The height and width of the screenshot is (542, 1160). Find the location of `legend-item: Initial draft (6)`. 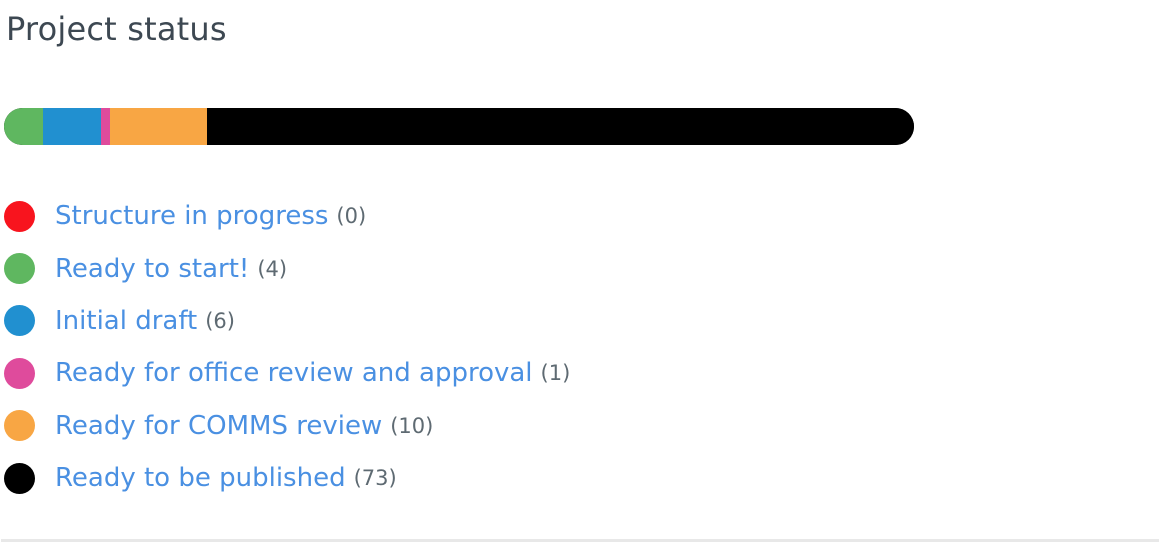

legend-item: Initial draft (6) is located at coordinates (287, 321).